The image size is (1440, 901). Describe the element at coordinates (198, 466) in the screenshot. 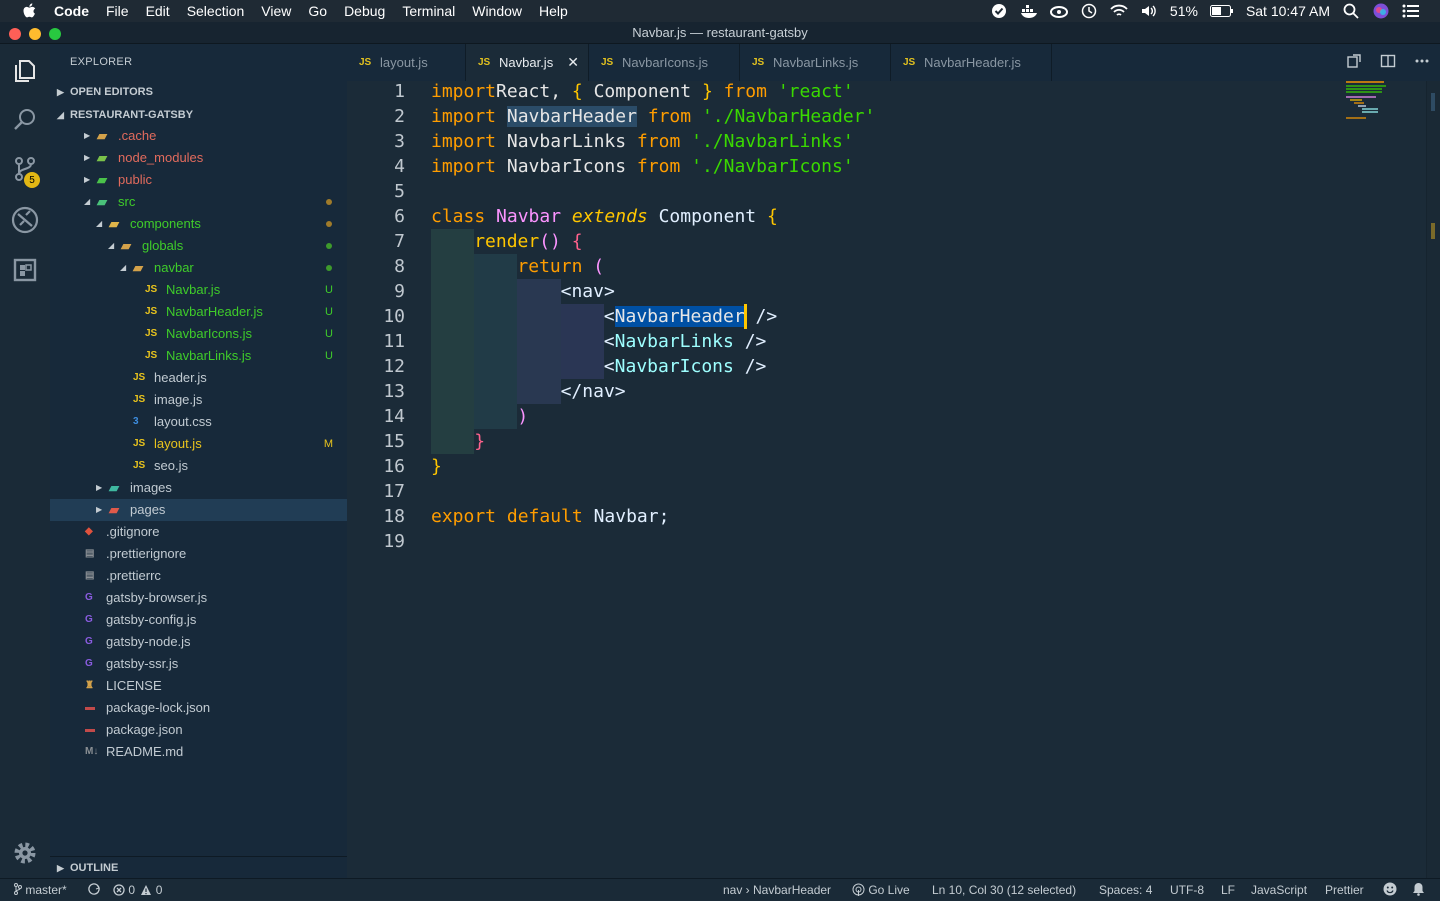

I see `file-item: JS seo.js` at that location.